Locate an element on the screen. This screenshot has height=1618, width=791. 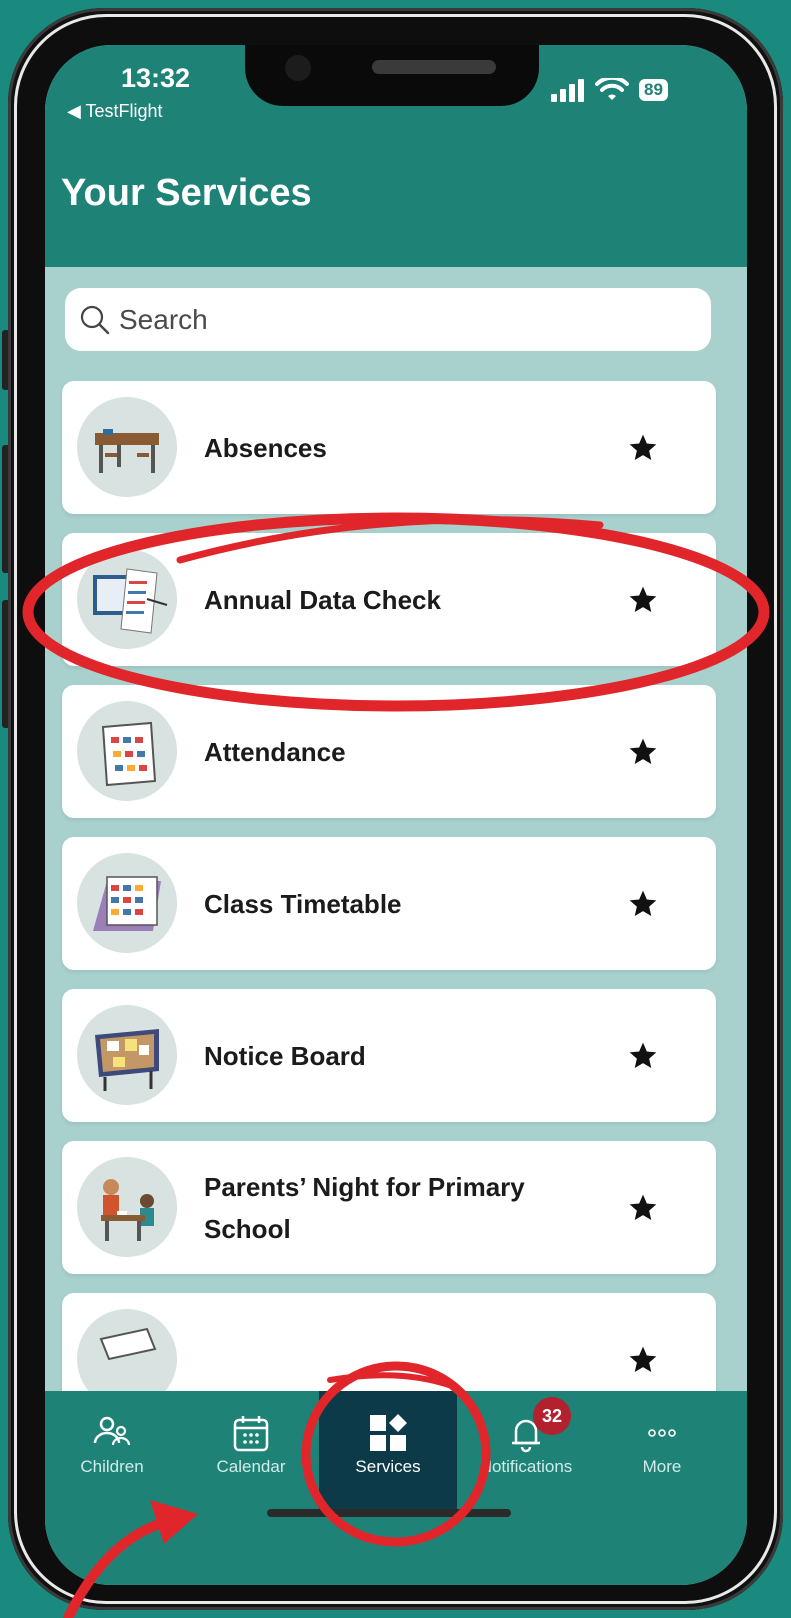
service-card-notice-board: Notice Board is located at coordinates (389, 1055).